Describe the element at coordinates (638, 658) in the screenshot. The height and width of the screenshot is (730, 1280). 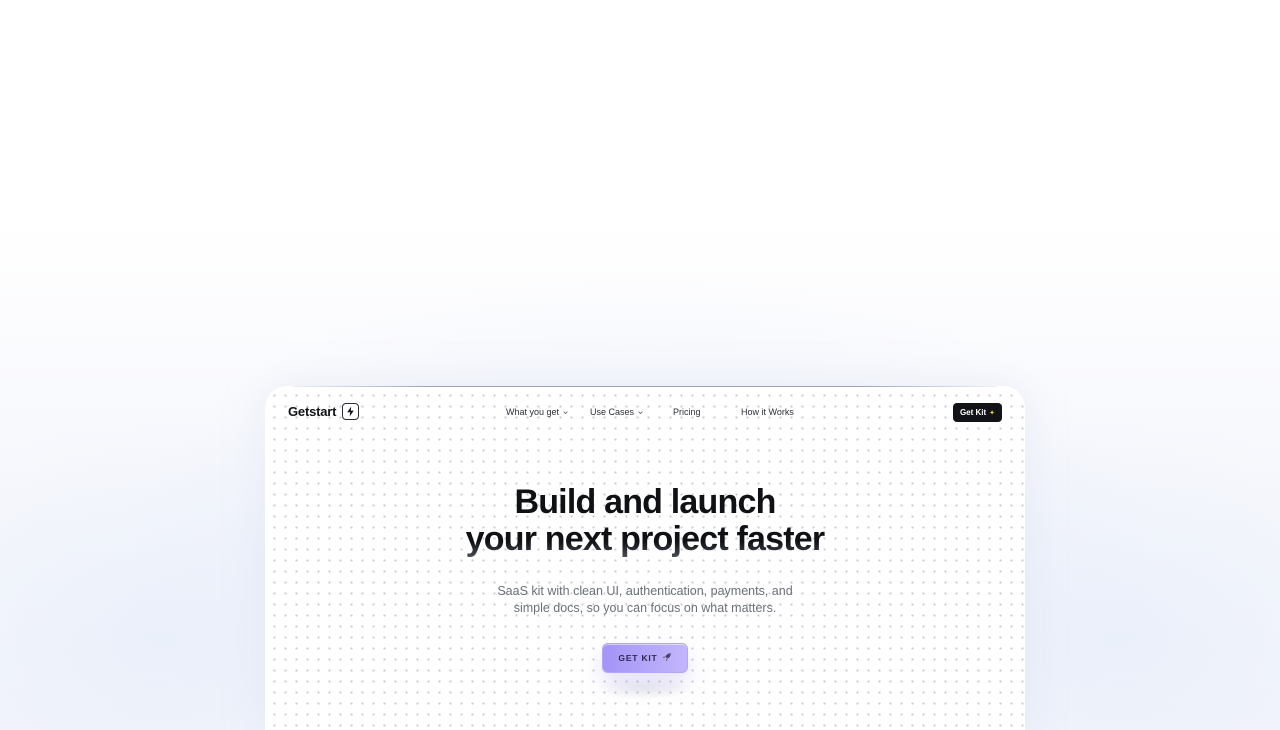
I see `get-kit-hero-label: GET KIT` at that location.